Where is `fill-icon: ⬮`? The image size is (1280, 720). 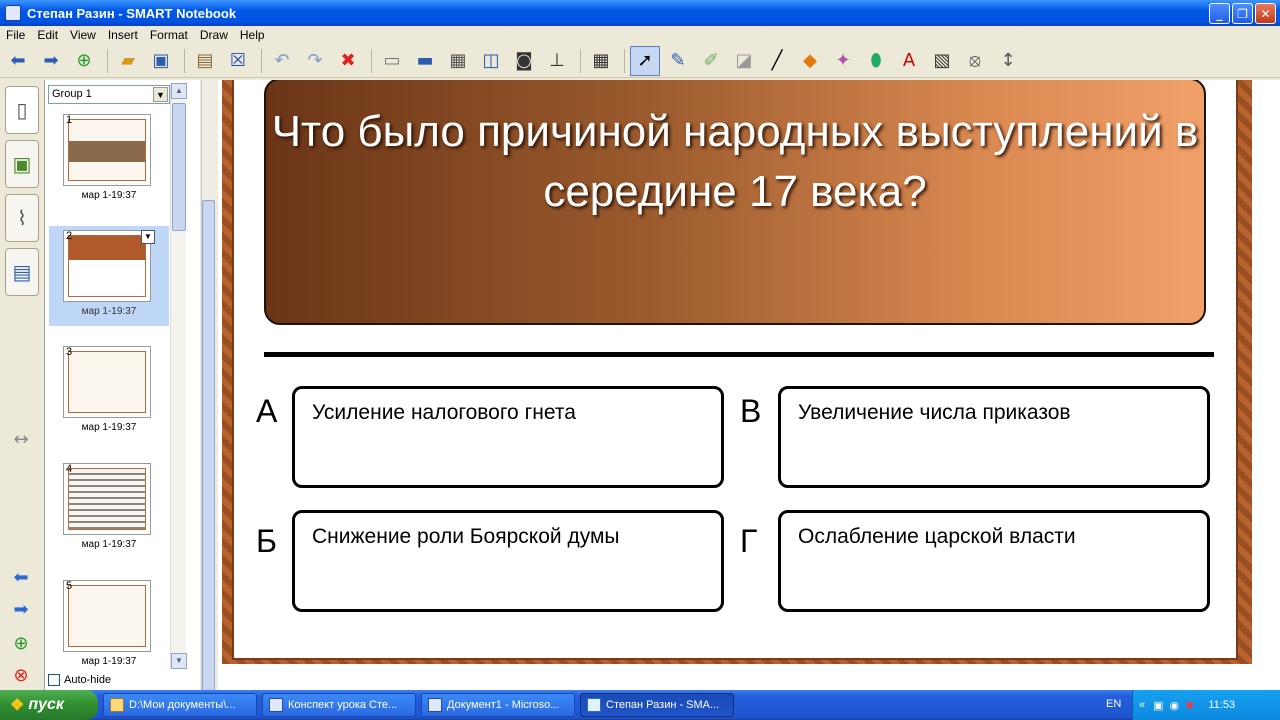
fill-icon: ⬮ is located at coordinates (876, 61).